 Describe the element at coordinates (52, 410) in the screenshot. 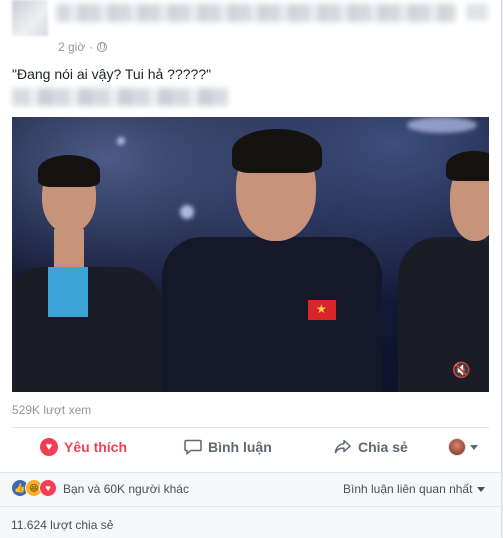

I see `view-count: 529K lượt xem` at that location.